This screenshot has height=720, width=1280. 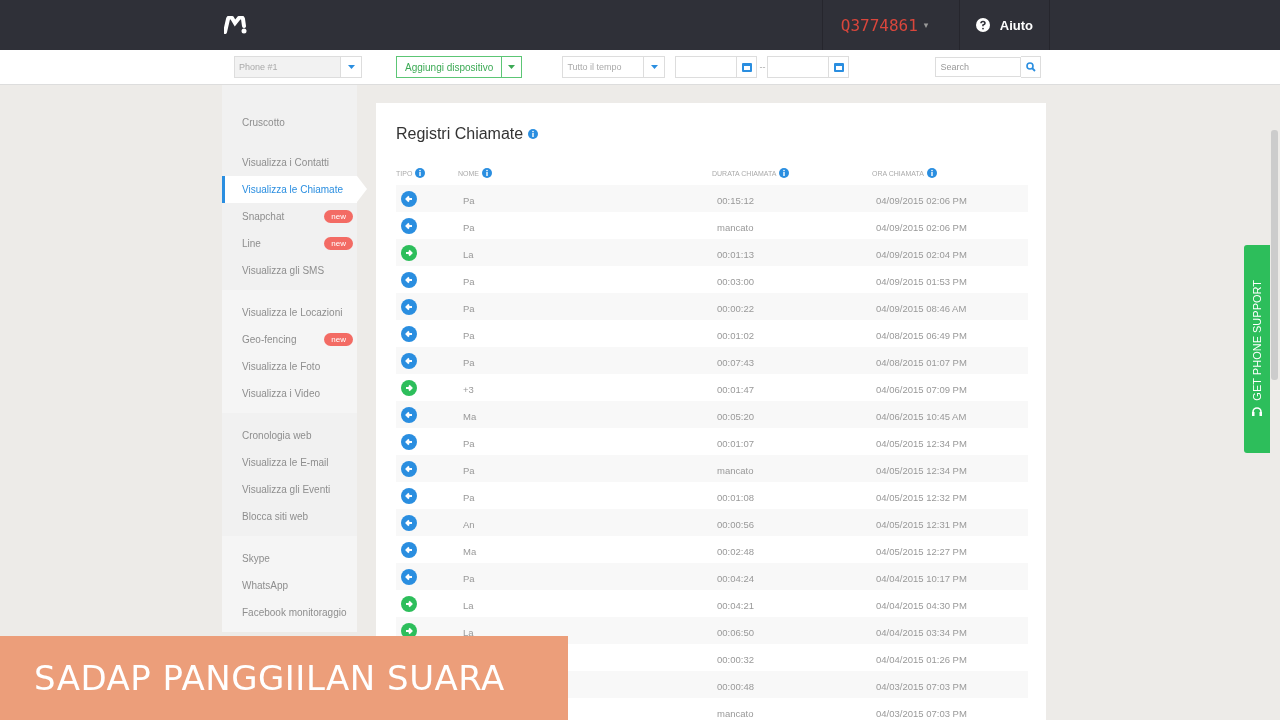 I want to click on call-duration: 00:01:13, so click(x=735, y=254).